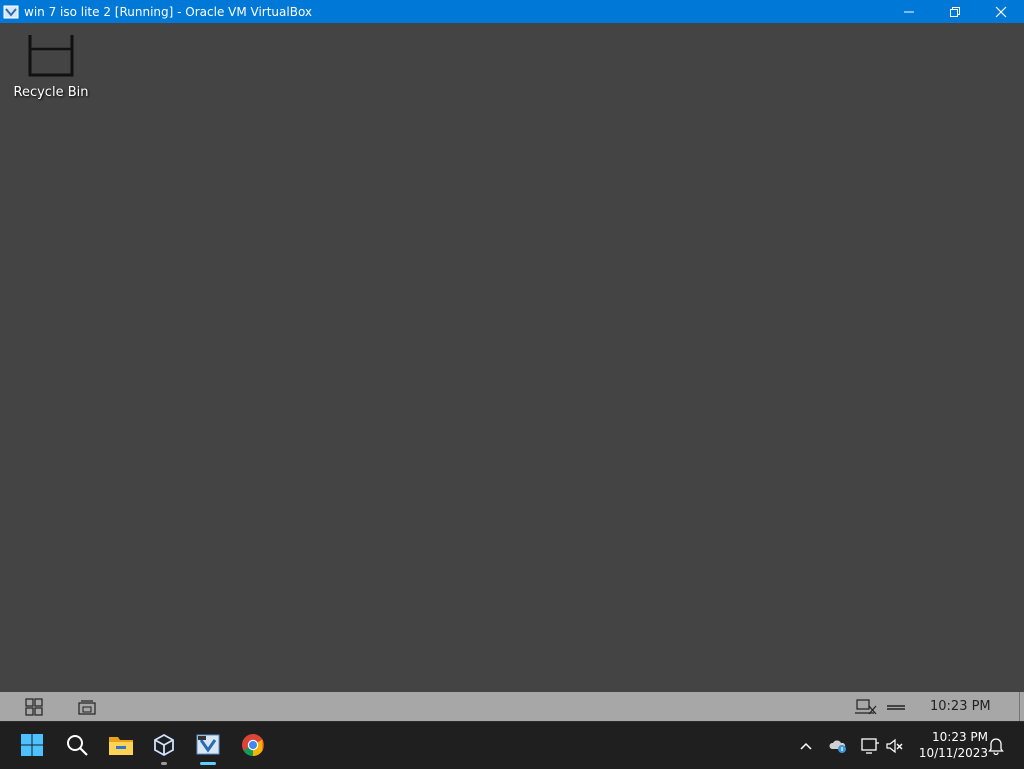 This screenshot has width=1024, height=769. I want to click on search-icon, so click(77, 745).